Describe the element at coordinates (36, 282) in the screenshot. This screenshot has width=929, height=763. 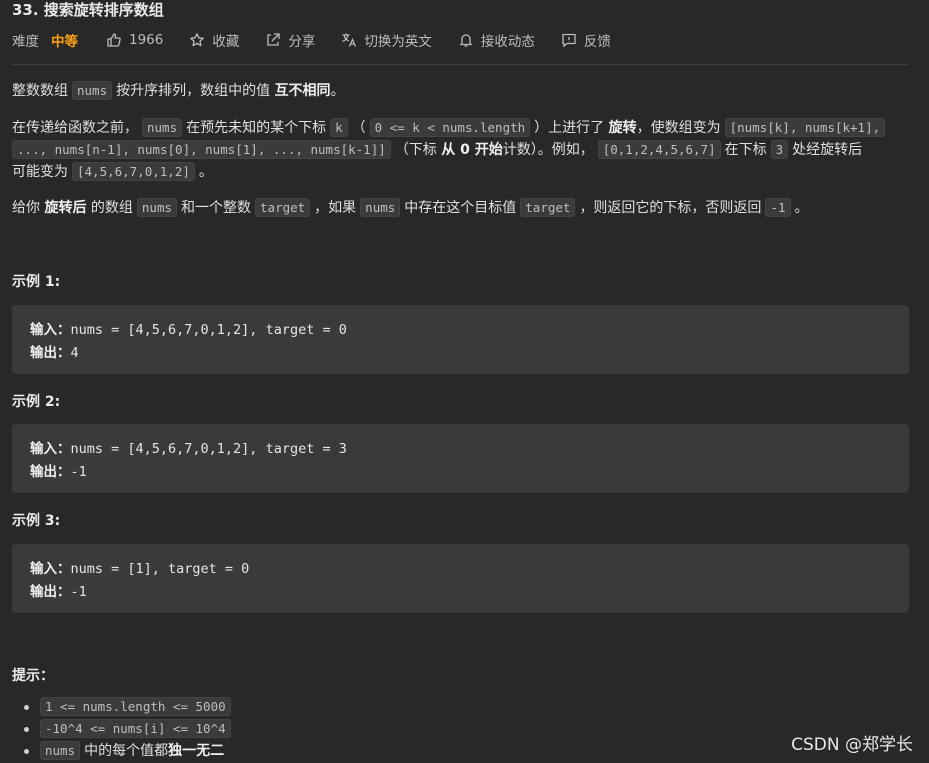
I see `example-1-heading: 示例 1:` at that location.